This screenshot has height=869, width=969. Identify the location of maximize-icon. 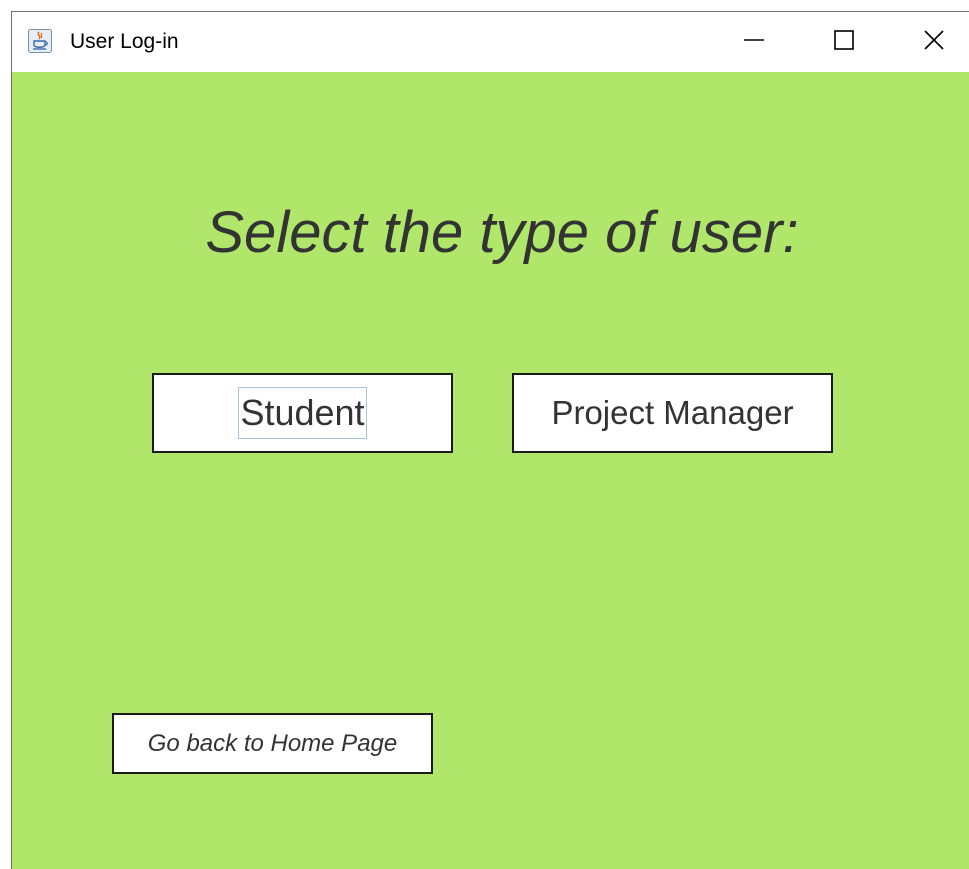
(844, 42).